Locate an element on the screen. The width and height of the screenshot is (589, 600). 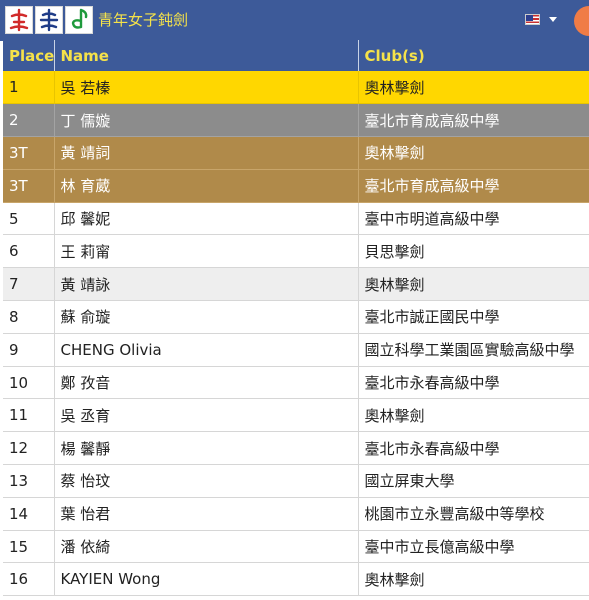
place-cell: 14 is located at coordinates (29, 514).